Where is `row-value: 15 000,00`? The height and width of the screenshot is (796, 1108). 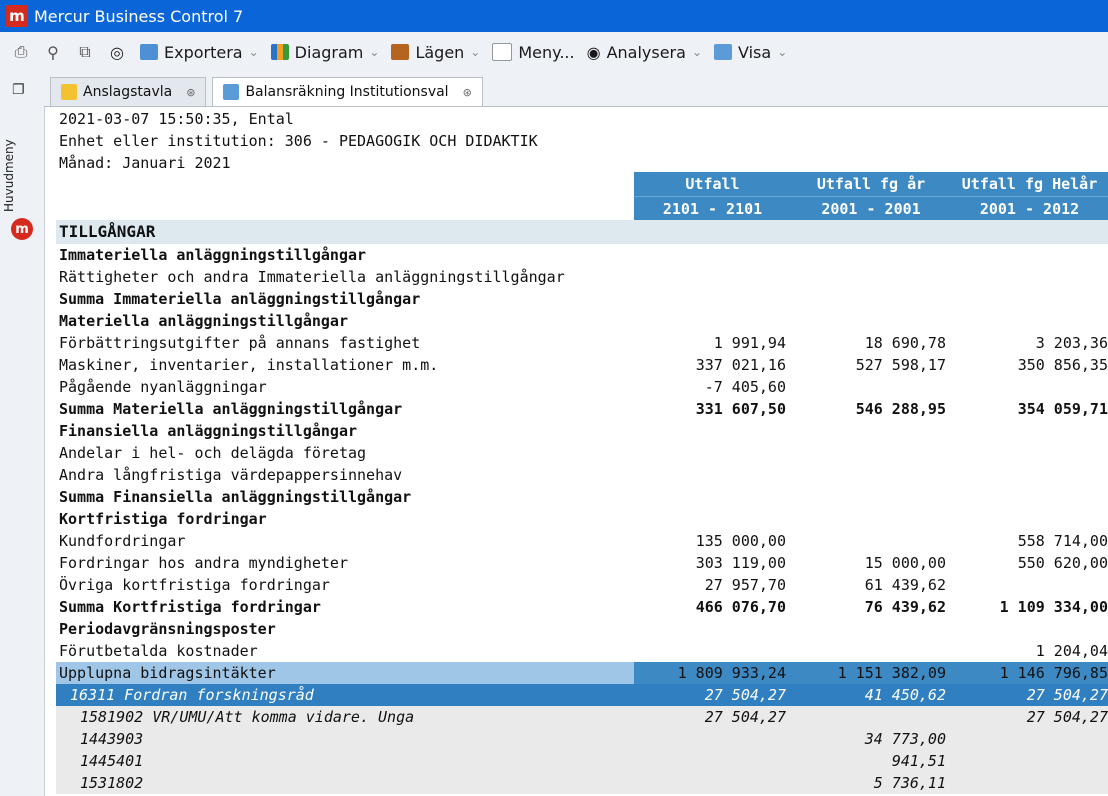
row-value: 15 000,00 is located at coordinates (905, 563).